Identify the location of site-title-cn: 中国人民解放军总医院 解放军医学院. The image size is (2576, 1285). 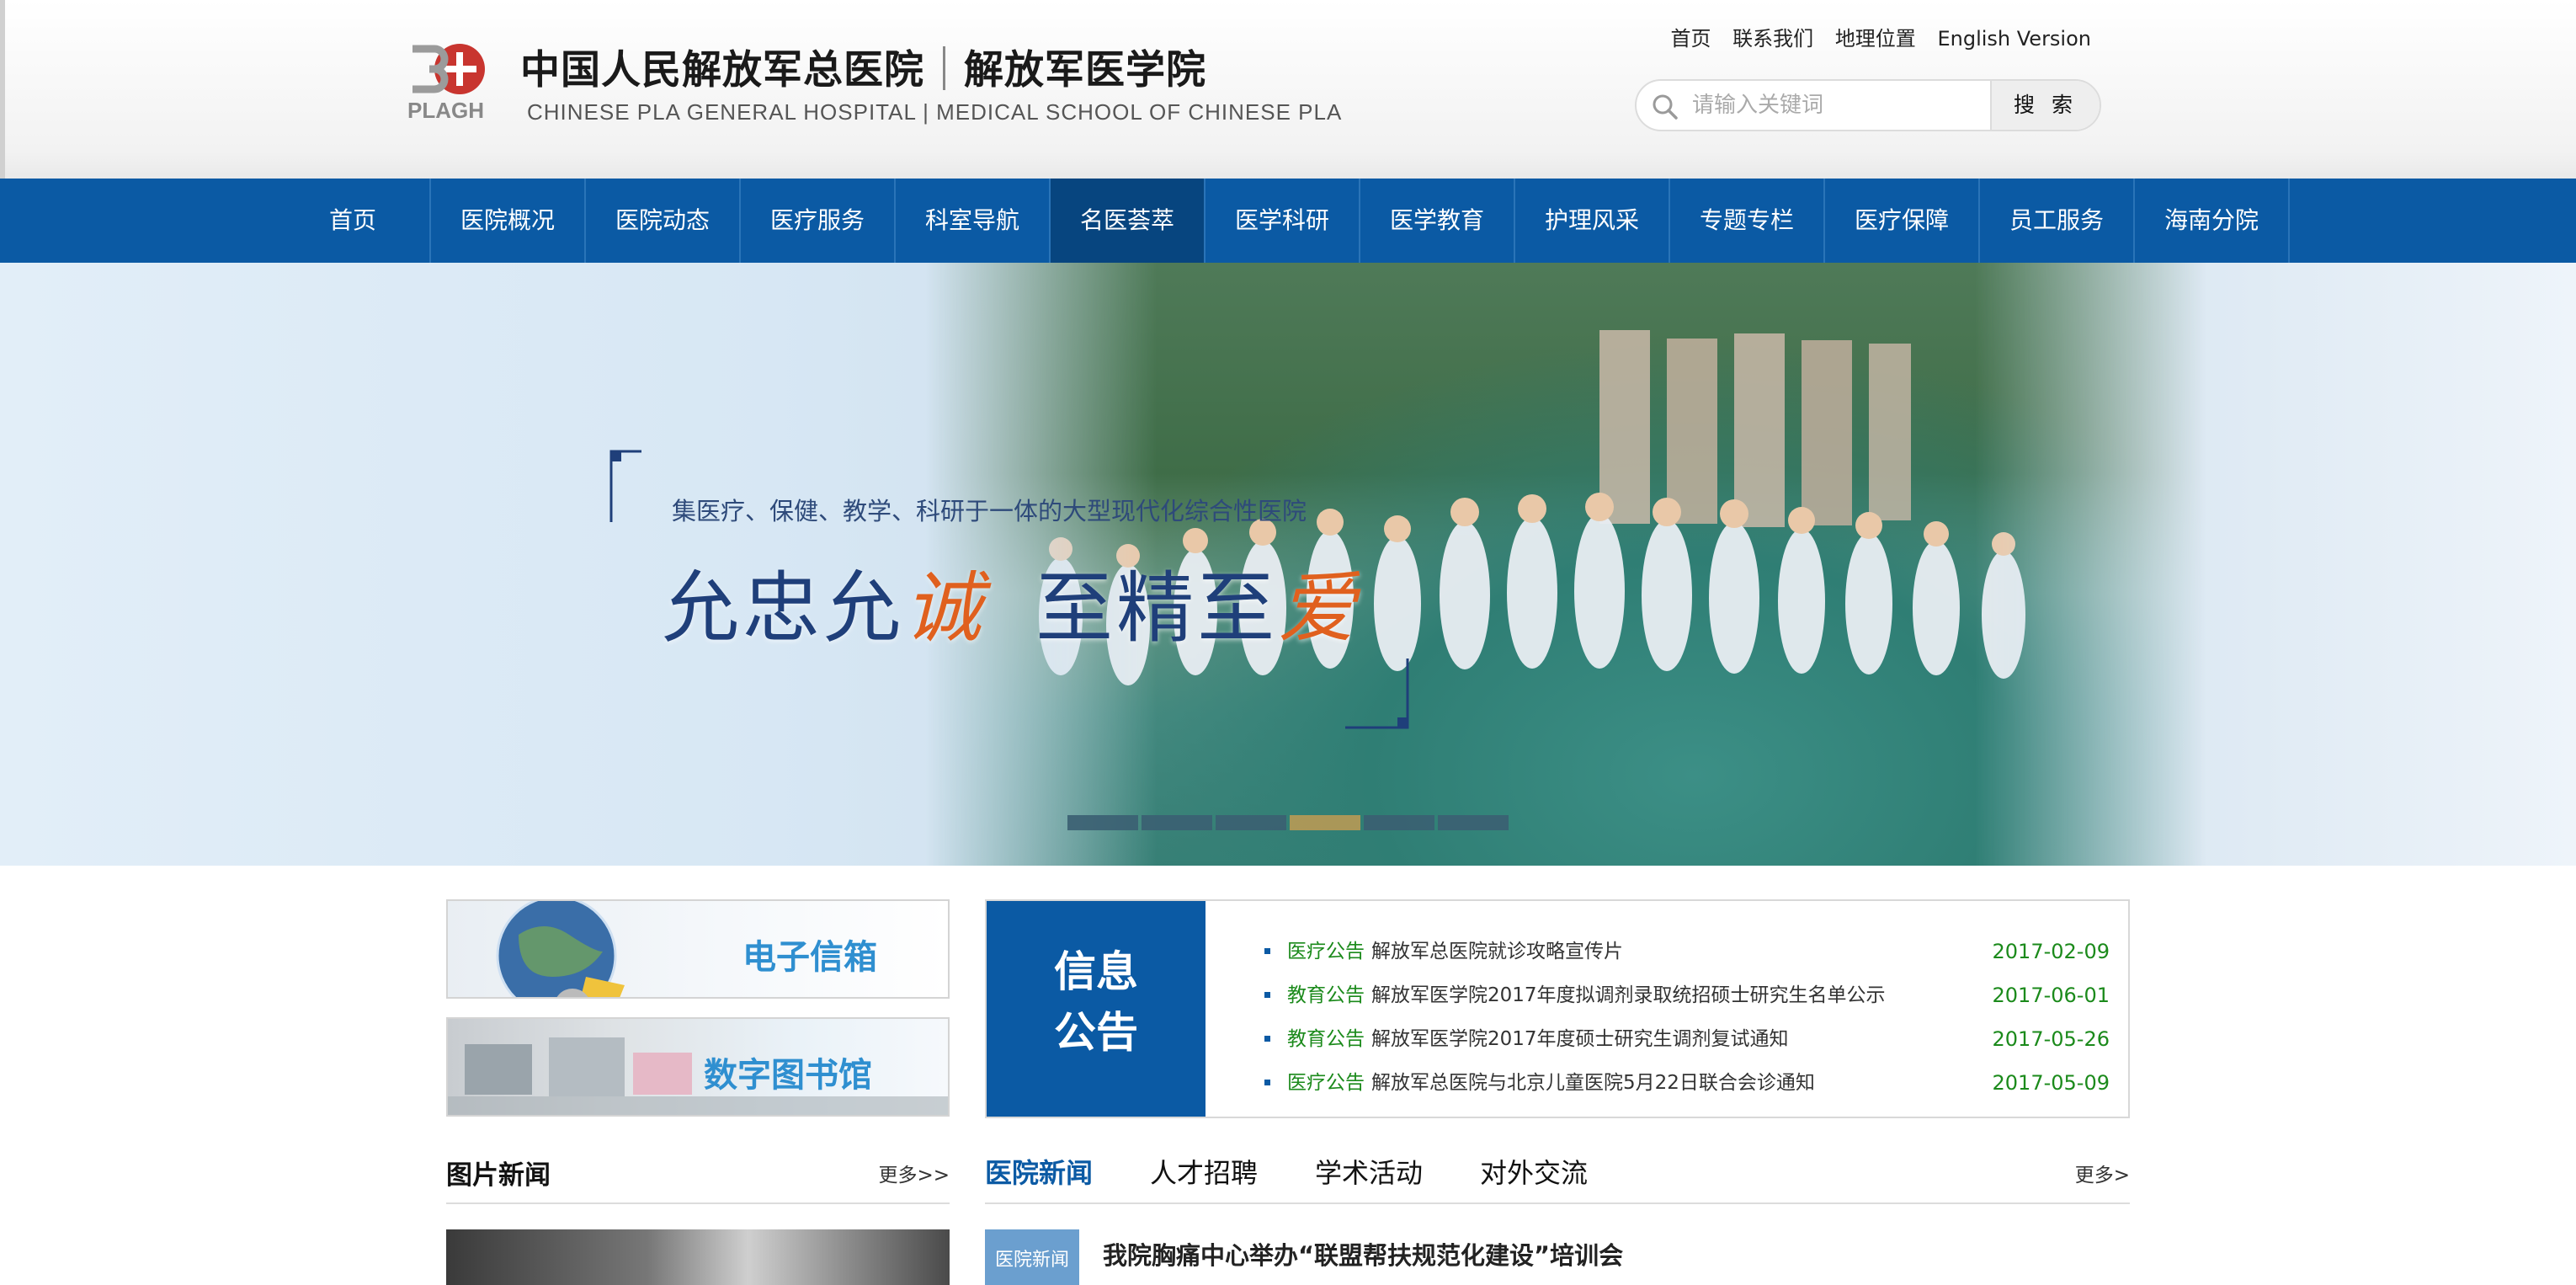
(863, 66).